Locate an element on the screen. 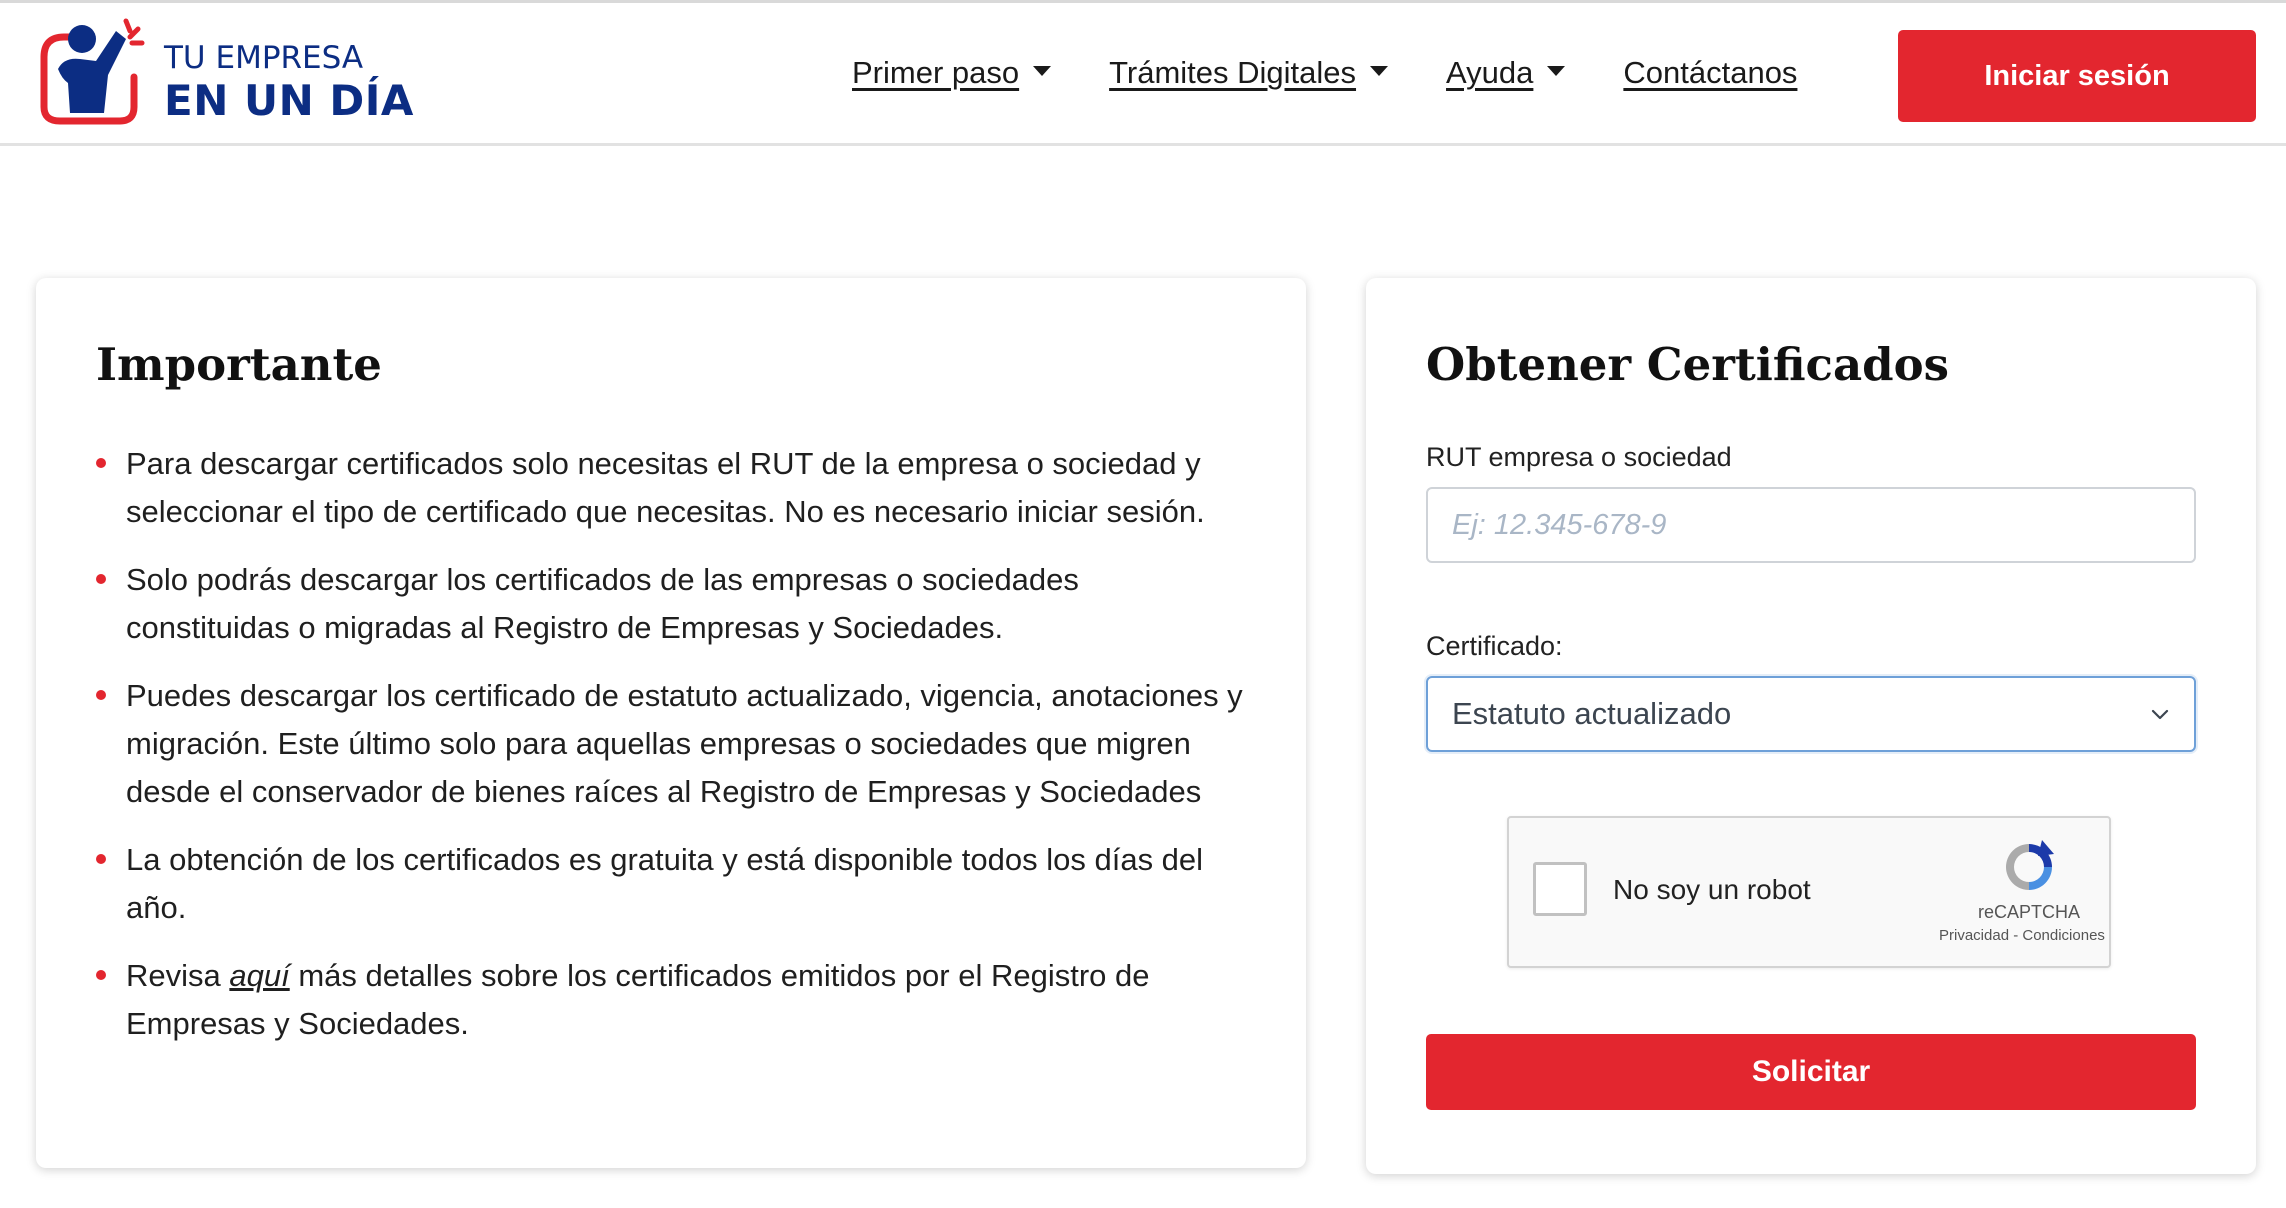  recaptcha-icon is located at coordinates (2030, 865).